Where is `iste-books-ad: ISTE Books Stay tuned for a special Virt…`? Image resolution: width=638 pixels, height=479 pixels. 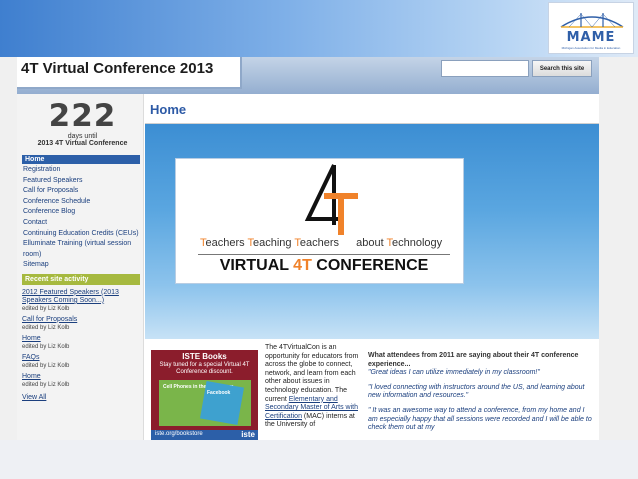 iste-books-ad: ISTE Books Stay tuned for a special Virt… is located at coordinates (204, 395).